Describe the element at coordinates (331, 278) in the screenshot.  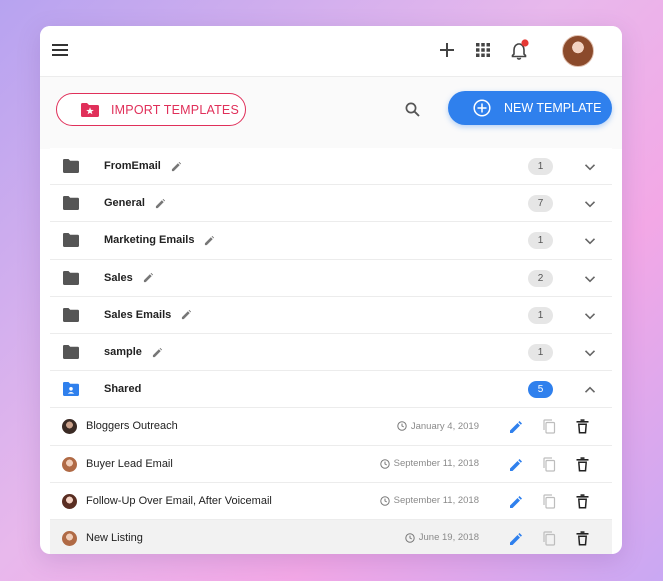
I see `folder-row-sales: Sales 2` at that location.